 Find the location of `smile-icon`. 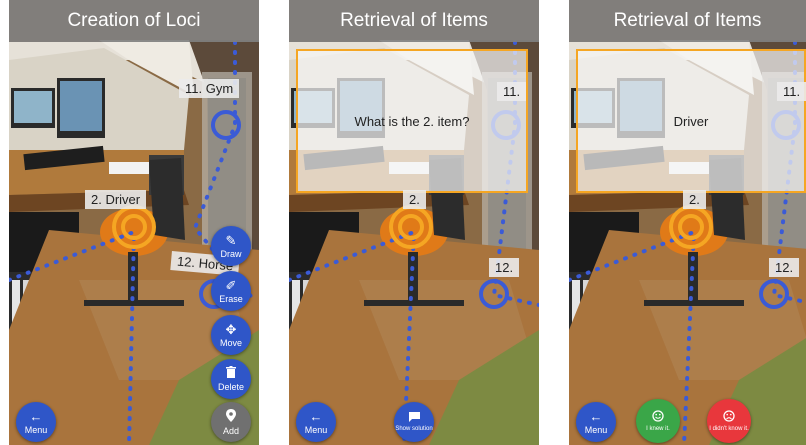

smile-icon is located at coordinates (658, 417).